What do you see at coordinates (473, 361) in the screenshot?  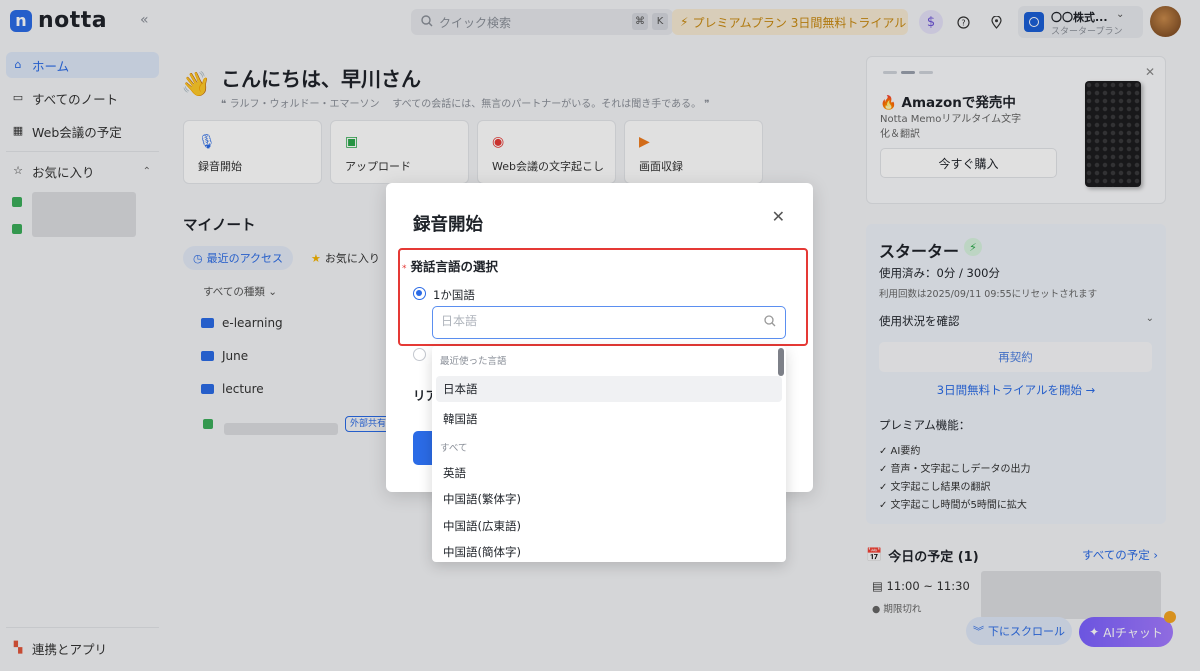 I see `dropdown-group-recent: 最近使った言語` at bounding box center [473, 361].